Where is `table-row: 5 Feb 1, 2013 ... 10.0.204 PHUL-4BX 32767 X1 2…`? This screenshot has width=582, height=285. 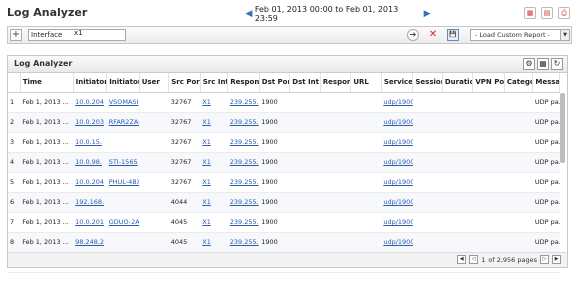
table-row: 5 Feb 1, 2013 ... 10.0.204 PHUL-4BX 32767 X1 2… is located at coordinates (284, 182).